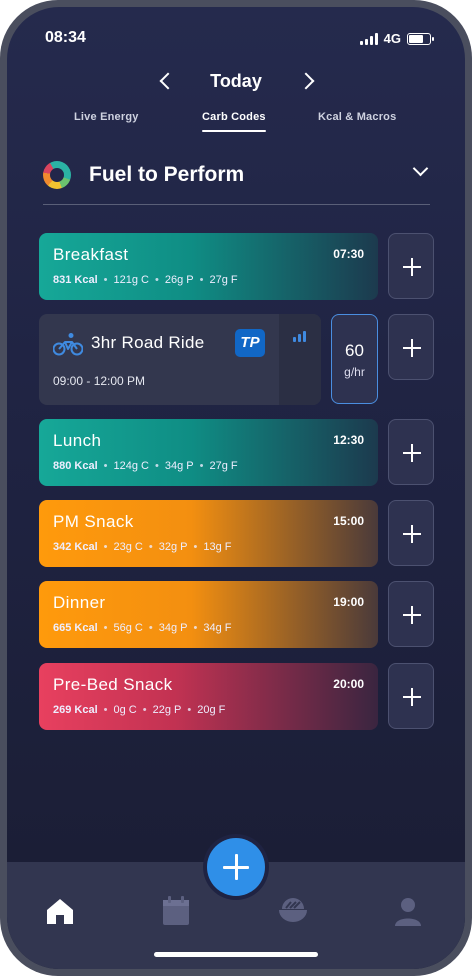 This screenshot has height=976, width=472. Describe the element at coordinates (208, 452) in the screenshot. I see `meal-card-lunch: Lunch 12:30 880 Kcal • 124g C • 34g P • 27g F` at that location.